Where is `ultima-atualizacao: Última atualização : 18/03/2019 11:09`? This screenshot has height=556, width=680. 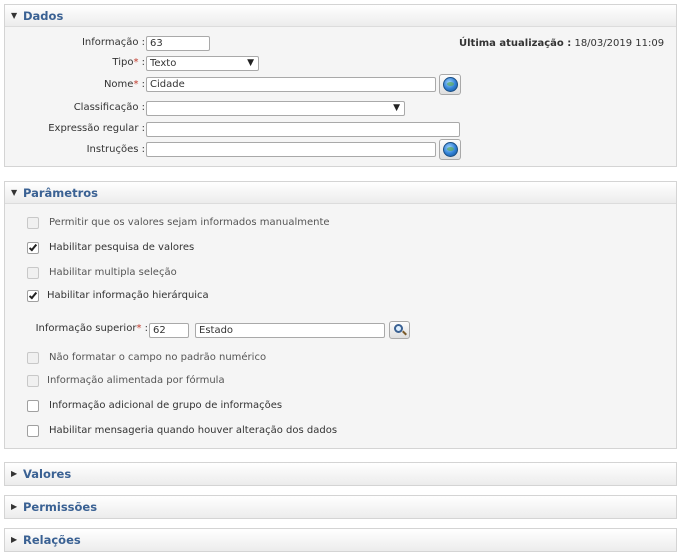
ultima-atualizacao: Última atualização : 18/03/2019 11:09 is located at coordinates (561, 44).